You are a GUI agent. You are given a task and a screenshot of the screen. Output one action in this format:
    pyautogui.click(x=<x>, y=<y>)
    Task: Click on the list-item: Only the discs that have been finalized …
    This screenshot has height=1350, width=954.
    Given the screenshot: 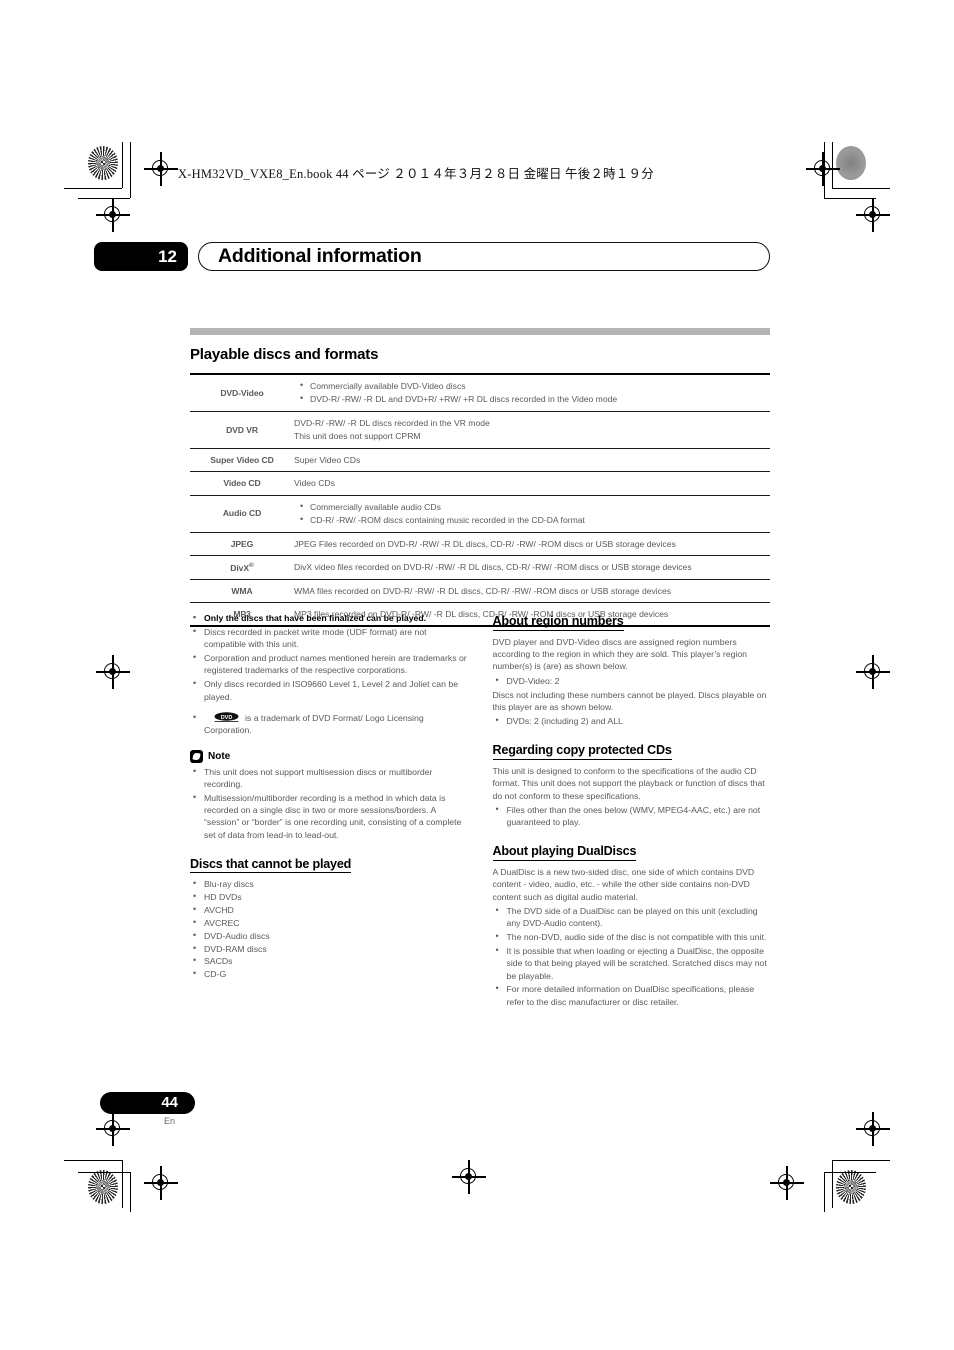 What is the action you would take?
    pyautogui.click(x=329, y=617)
    